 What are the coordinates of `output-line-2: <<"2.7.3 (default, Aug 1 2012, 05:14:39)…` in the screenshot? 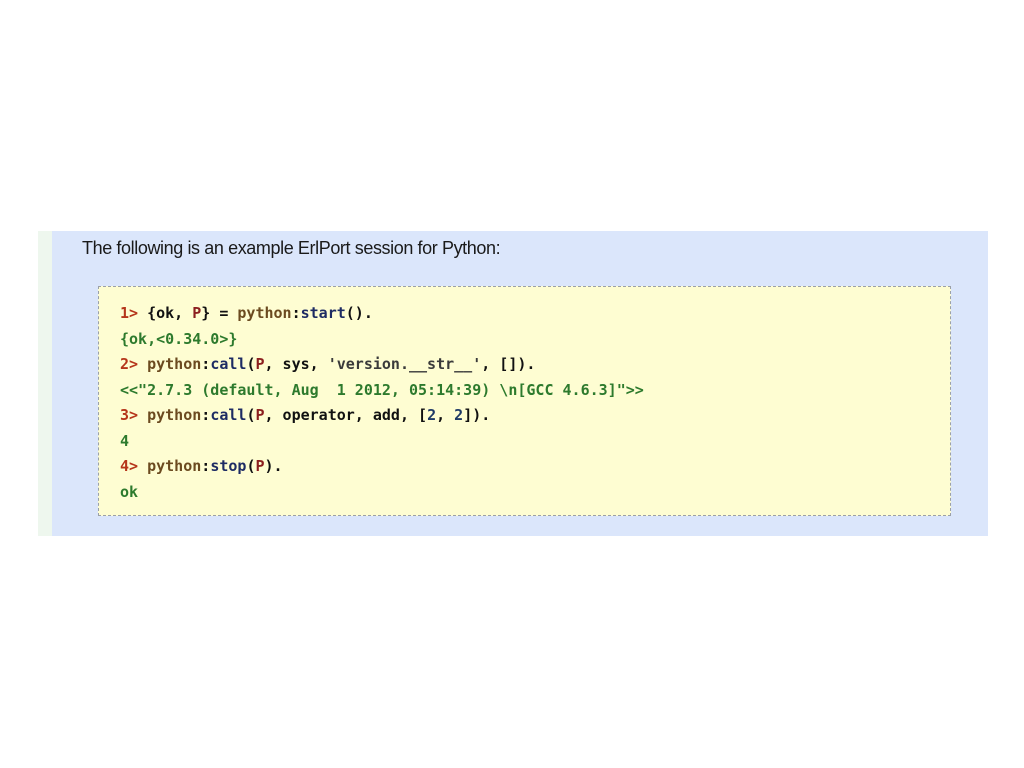 It's located at (382, 390).